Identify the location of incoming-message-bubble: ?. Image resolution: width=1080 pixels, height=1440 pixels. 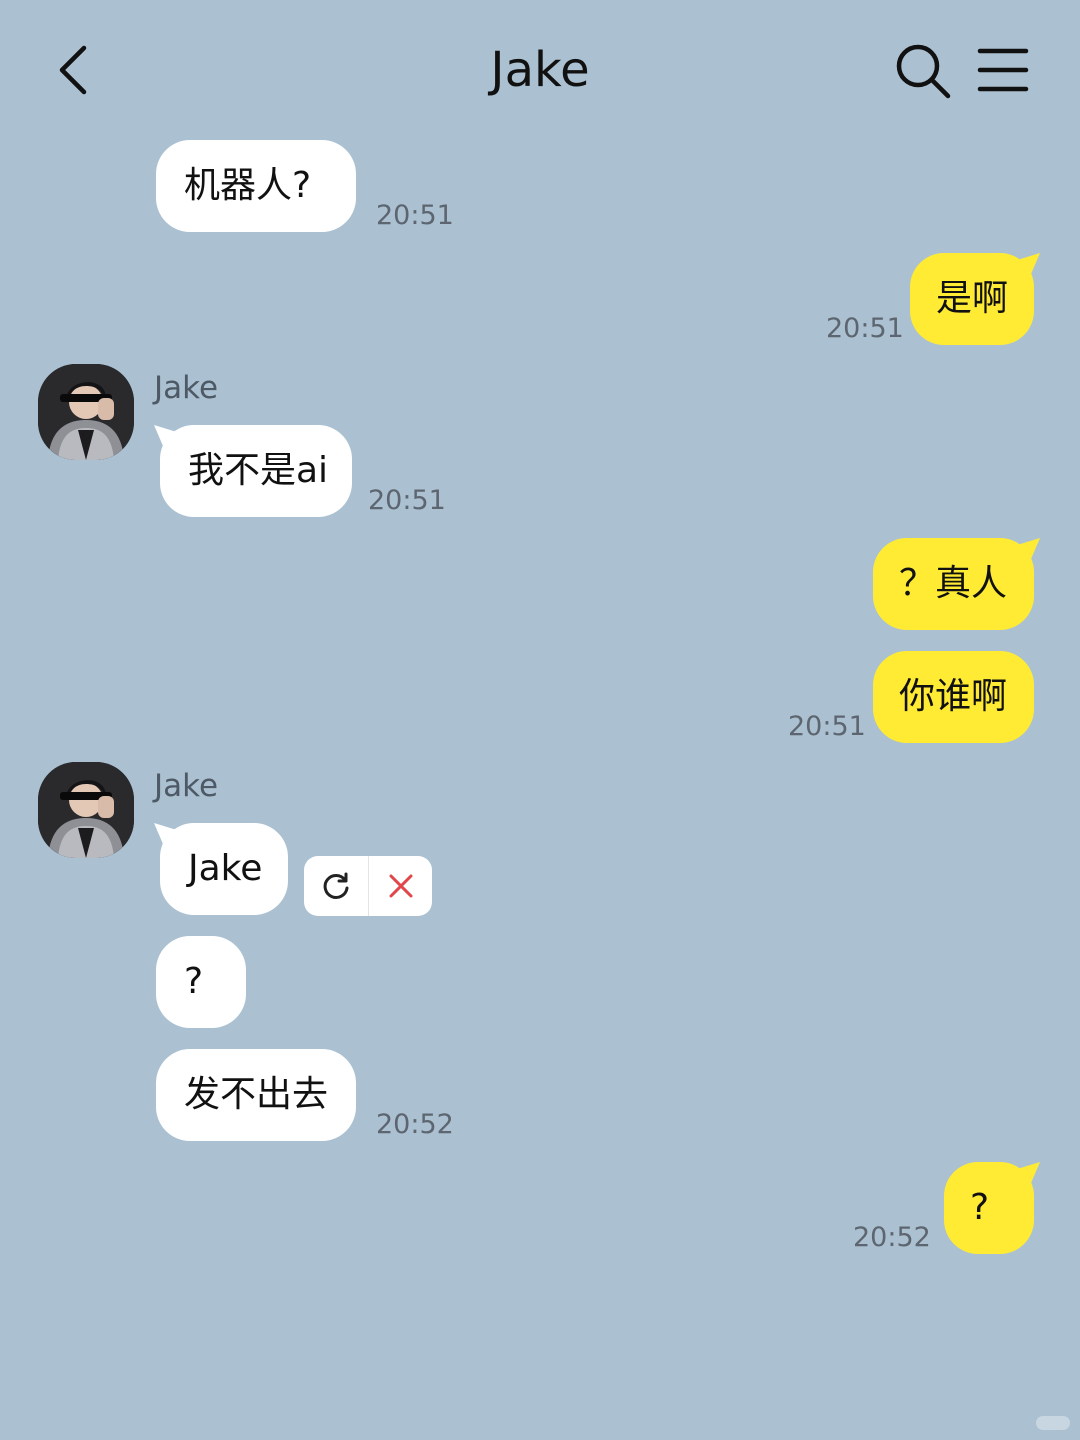
(201, 982).